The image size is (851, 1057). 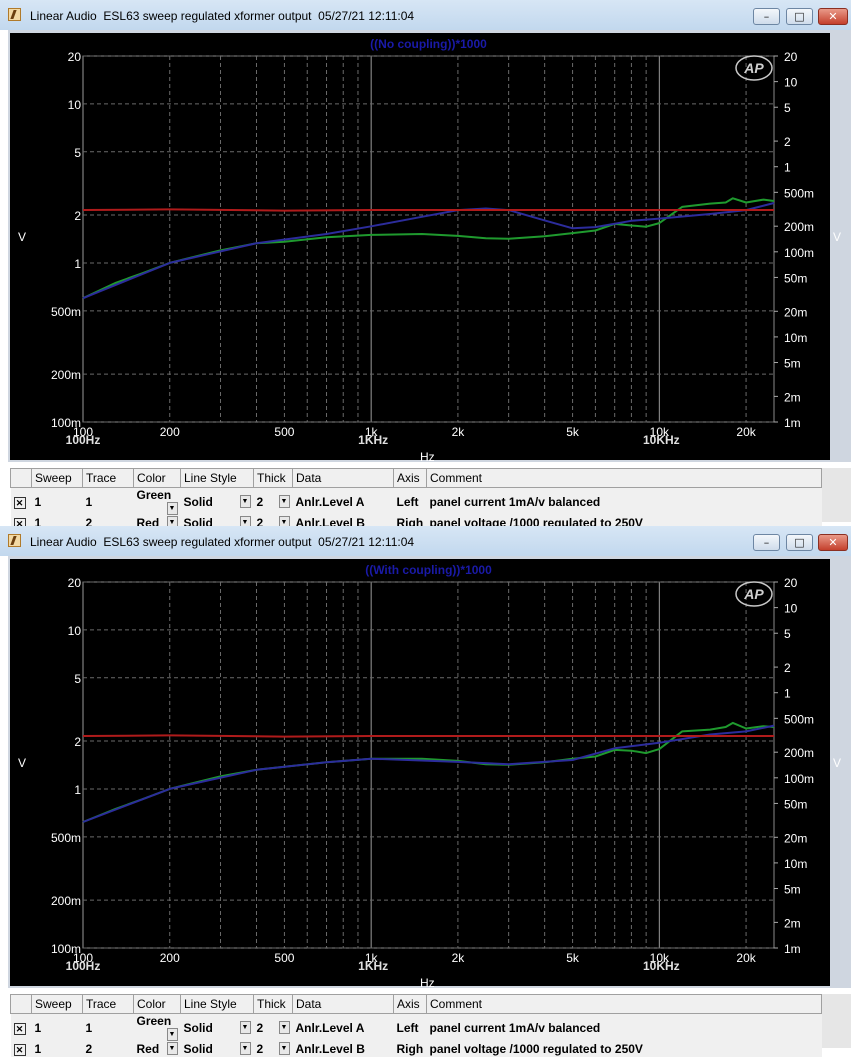 I want to click on axis-cell: Righ, so click(x=410, y=1049).